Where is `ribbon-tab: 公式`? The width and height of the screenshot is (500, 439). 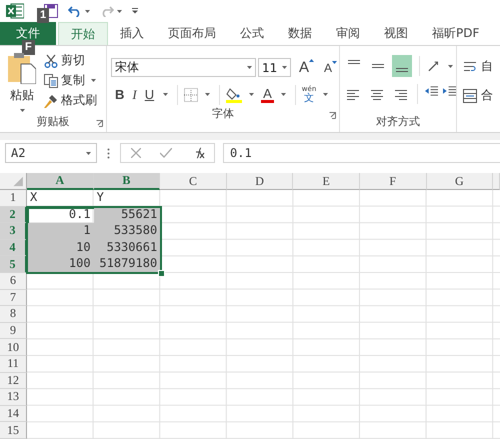
ribbon-tab: 公式 is located at coordinates (252, 33).